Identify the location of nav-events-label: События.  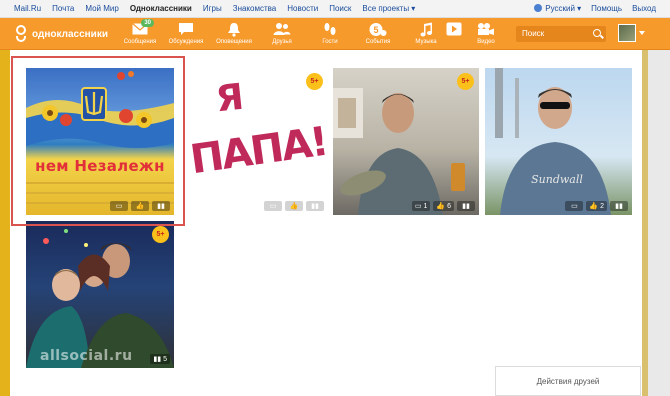
(378, 42).